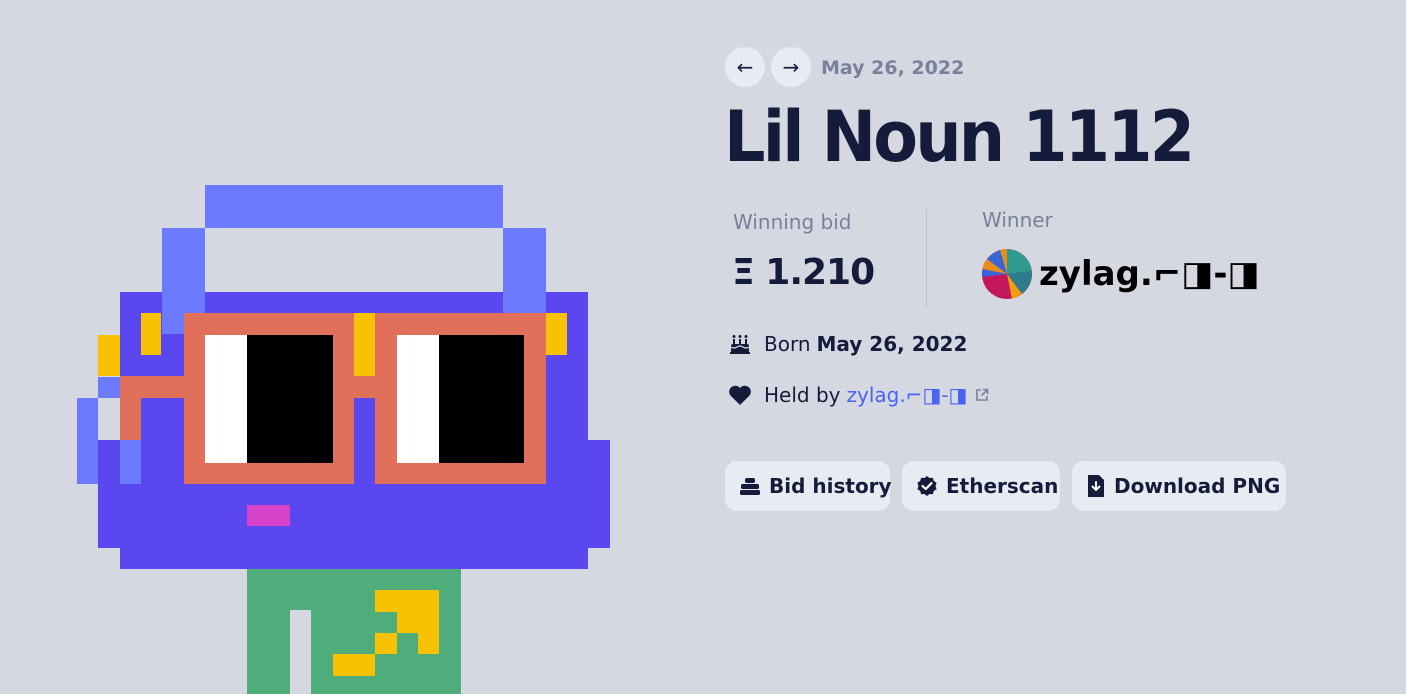 This screenshot has height=694, width=1406. I want to click on winning-bid-label: Winning bid, so click(792, 222).